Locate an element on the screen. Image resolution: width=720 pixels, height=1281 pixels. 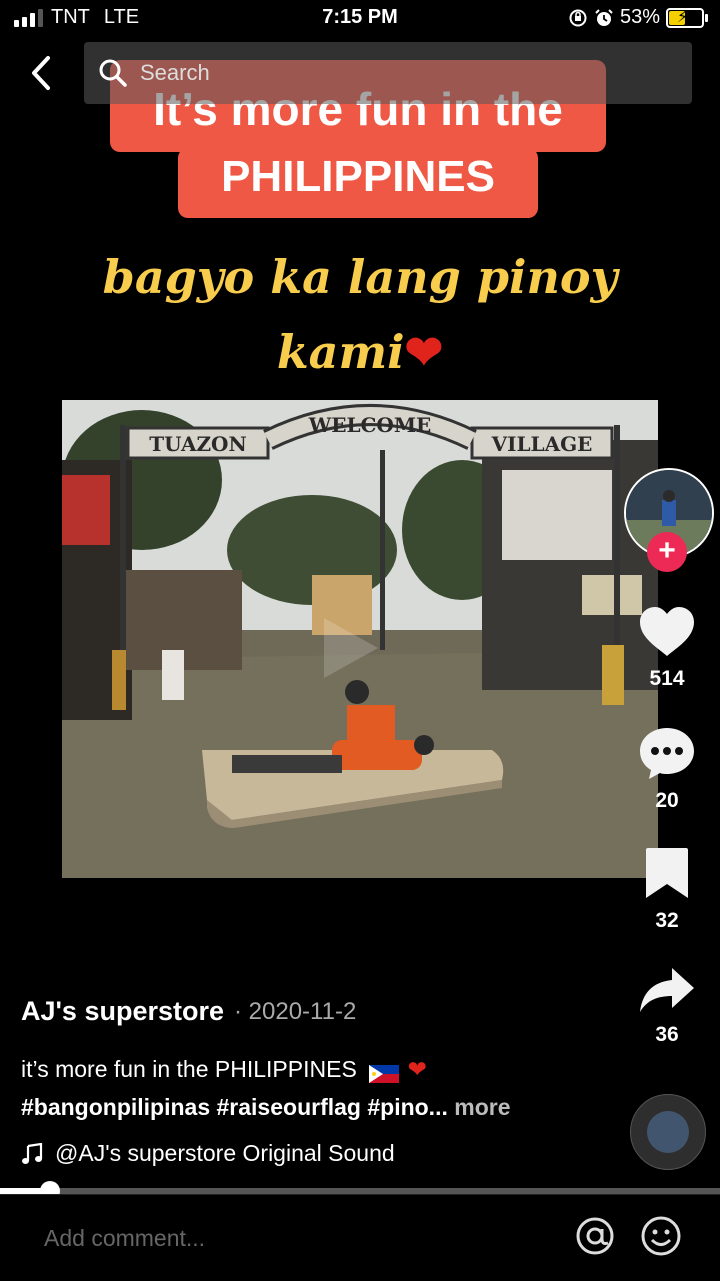
comment-button: 20 is located at coordinates (667, 769).